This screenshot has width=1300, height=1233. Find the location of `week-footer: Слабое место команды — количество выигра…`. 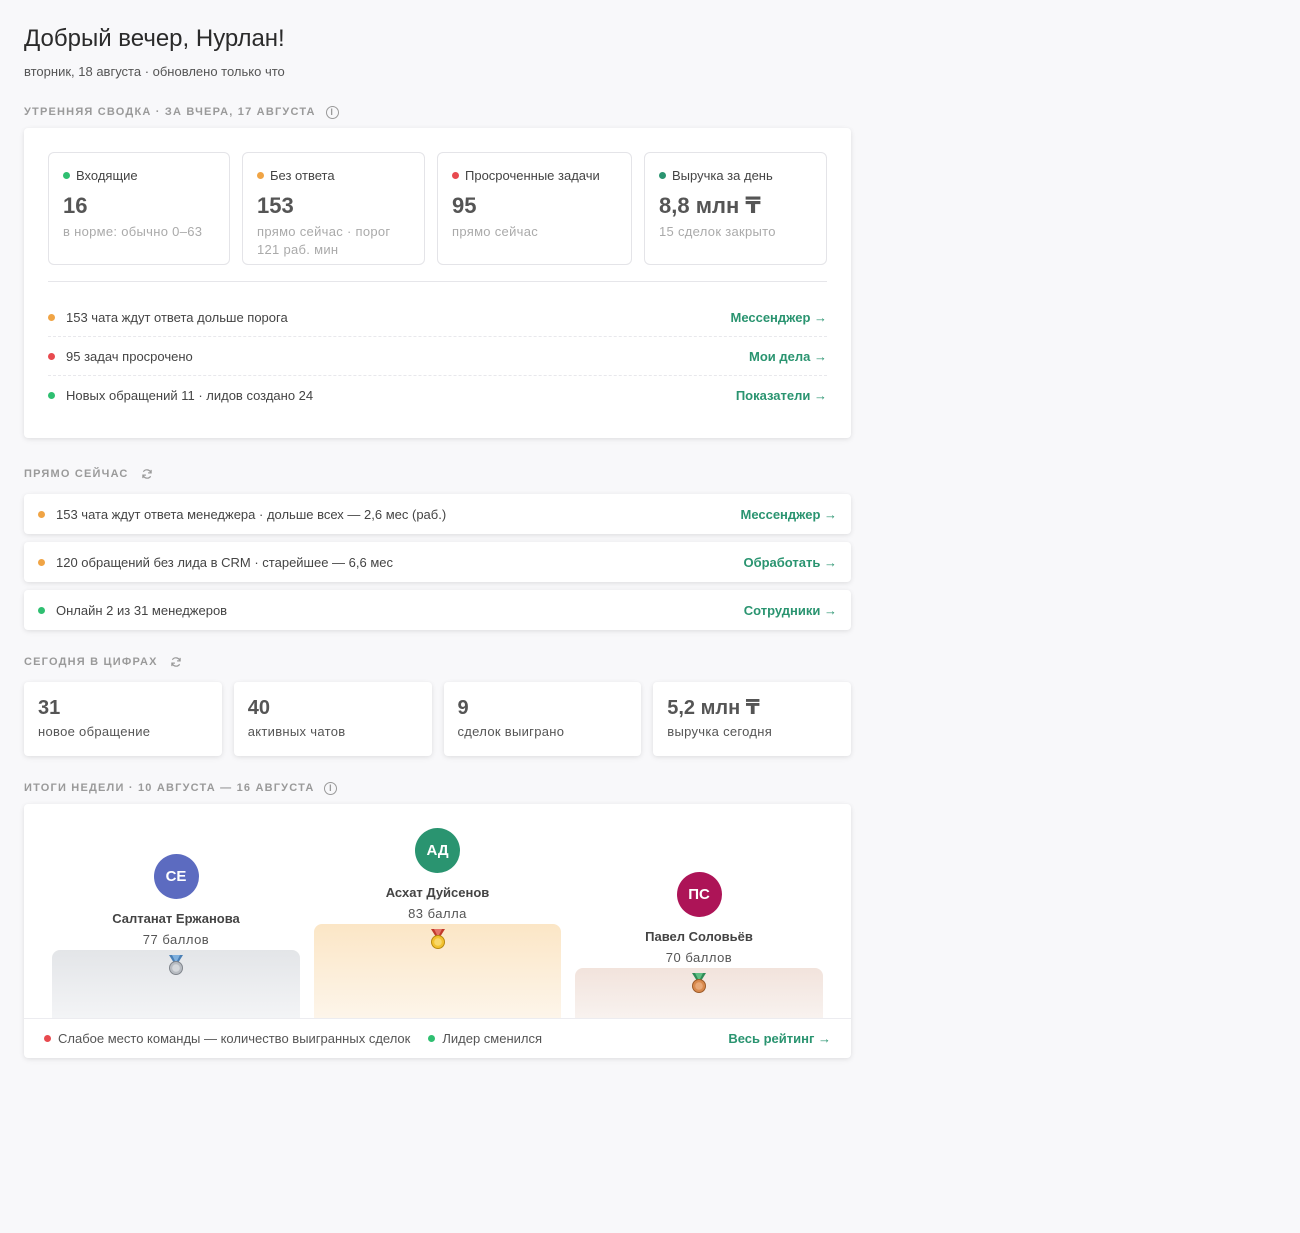

week-footer: Слабое место команды — количество выигра… is located at coordinates (437, 1038).